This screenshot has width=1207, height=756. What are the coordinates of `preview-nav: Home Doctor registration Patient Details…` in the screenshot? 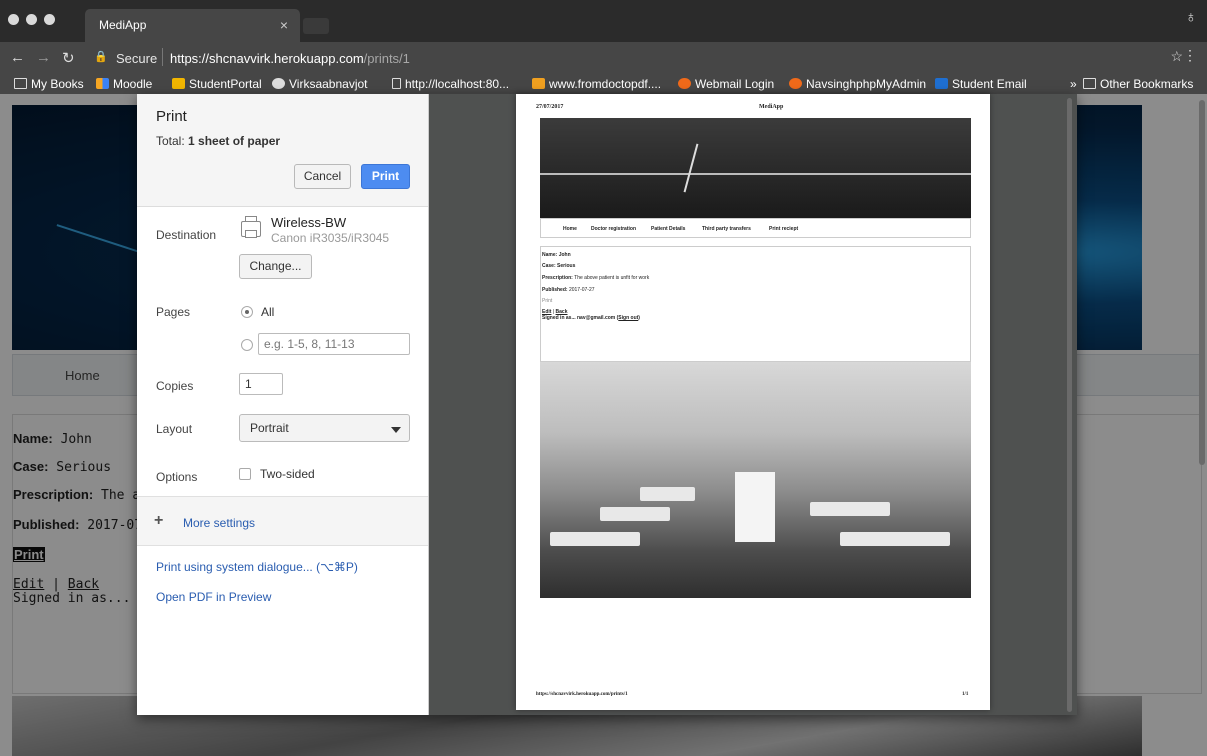 It's located at (755, 228).